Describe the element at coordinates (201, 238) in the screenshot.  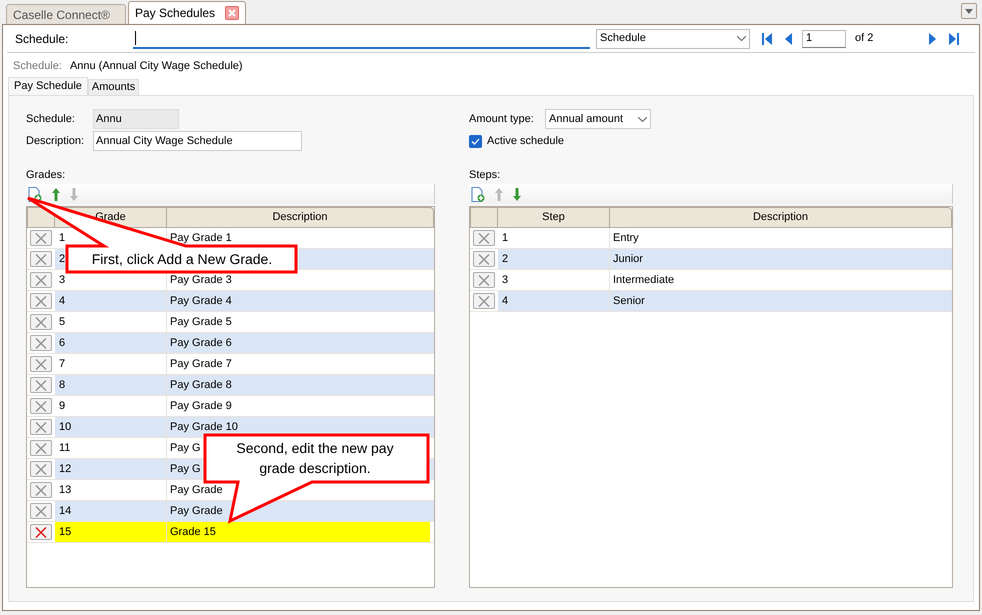
I see `table-cell-text: Pay Grade 1` at that location.